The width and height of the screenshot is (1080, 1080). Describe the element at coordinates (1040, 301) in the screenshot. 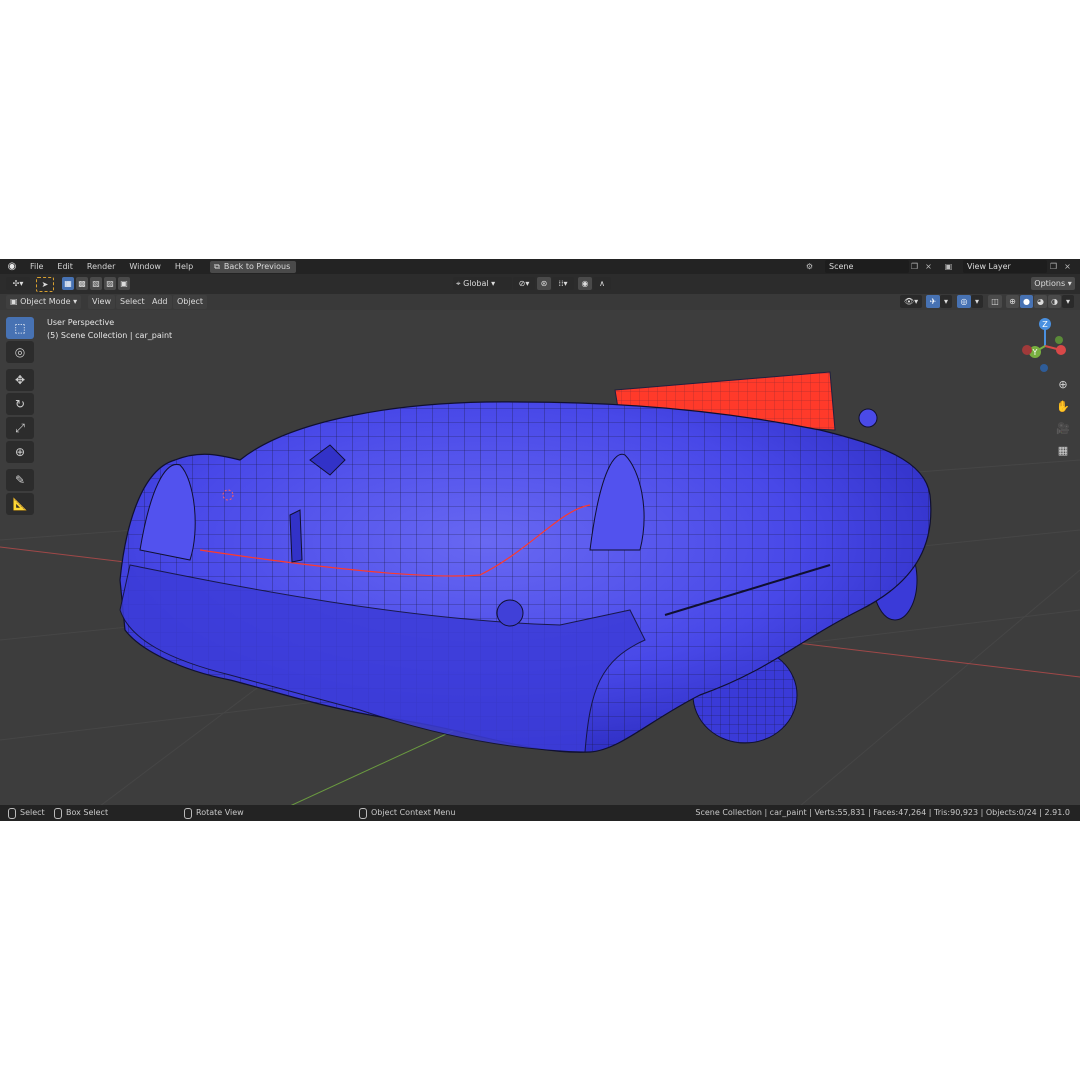

I see `shading-material-icon: ◕` at that location.